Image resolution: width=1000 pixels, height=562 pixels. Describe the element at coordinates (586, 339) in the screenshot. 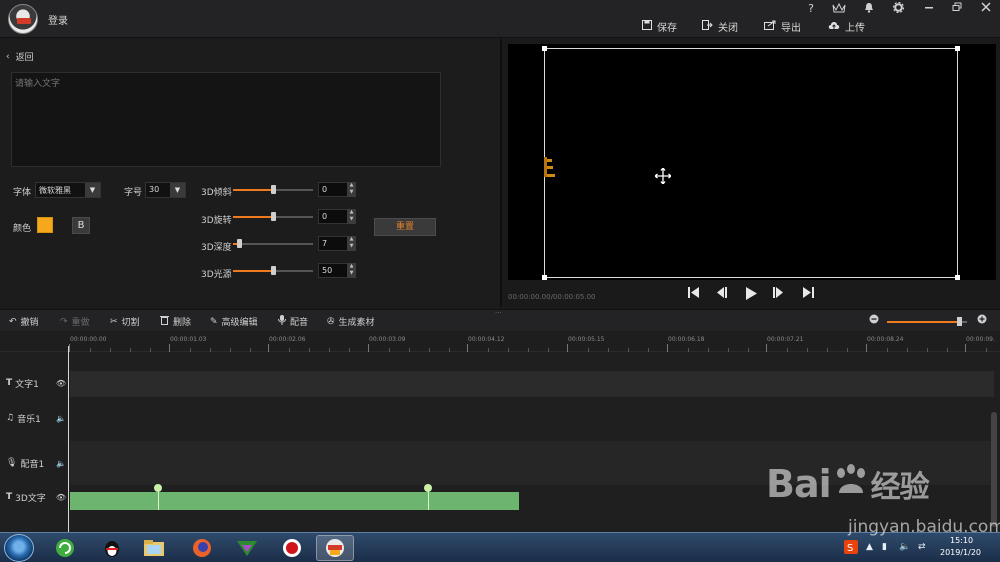

I see `ruler-tick-label: 00:00:05.15` at that location.